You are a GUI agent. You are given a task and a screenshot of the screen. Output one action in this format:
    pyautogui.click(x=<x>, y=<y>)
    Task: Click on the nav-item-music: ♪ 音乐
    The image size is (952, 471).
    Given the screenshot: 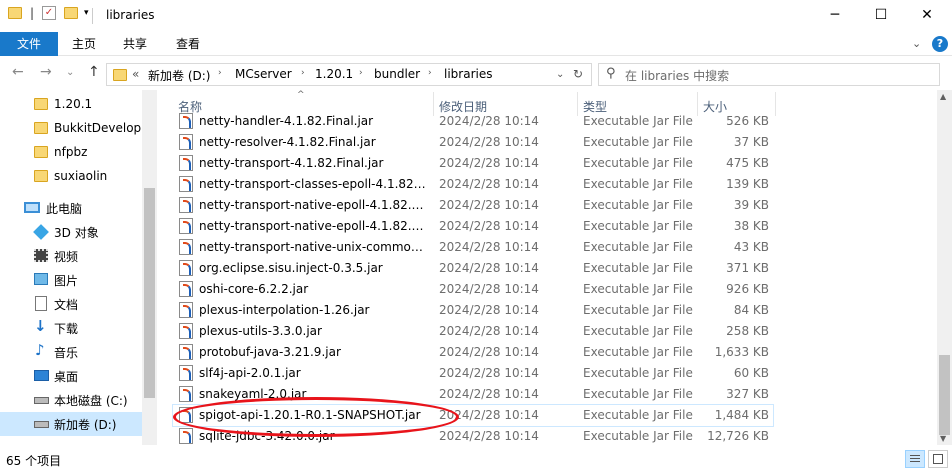 What is the action you would take?
    pyautogui.click(x=71, y=352)
    